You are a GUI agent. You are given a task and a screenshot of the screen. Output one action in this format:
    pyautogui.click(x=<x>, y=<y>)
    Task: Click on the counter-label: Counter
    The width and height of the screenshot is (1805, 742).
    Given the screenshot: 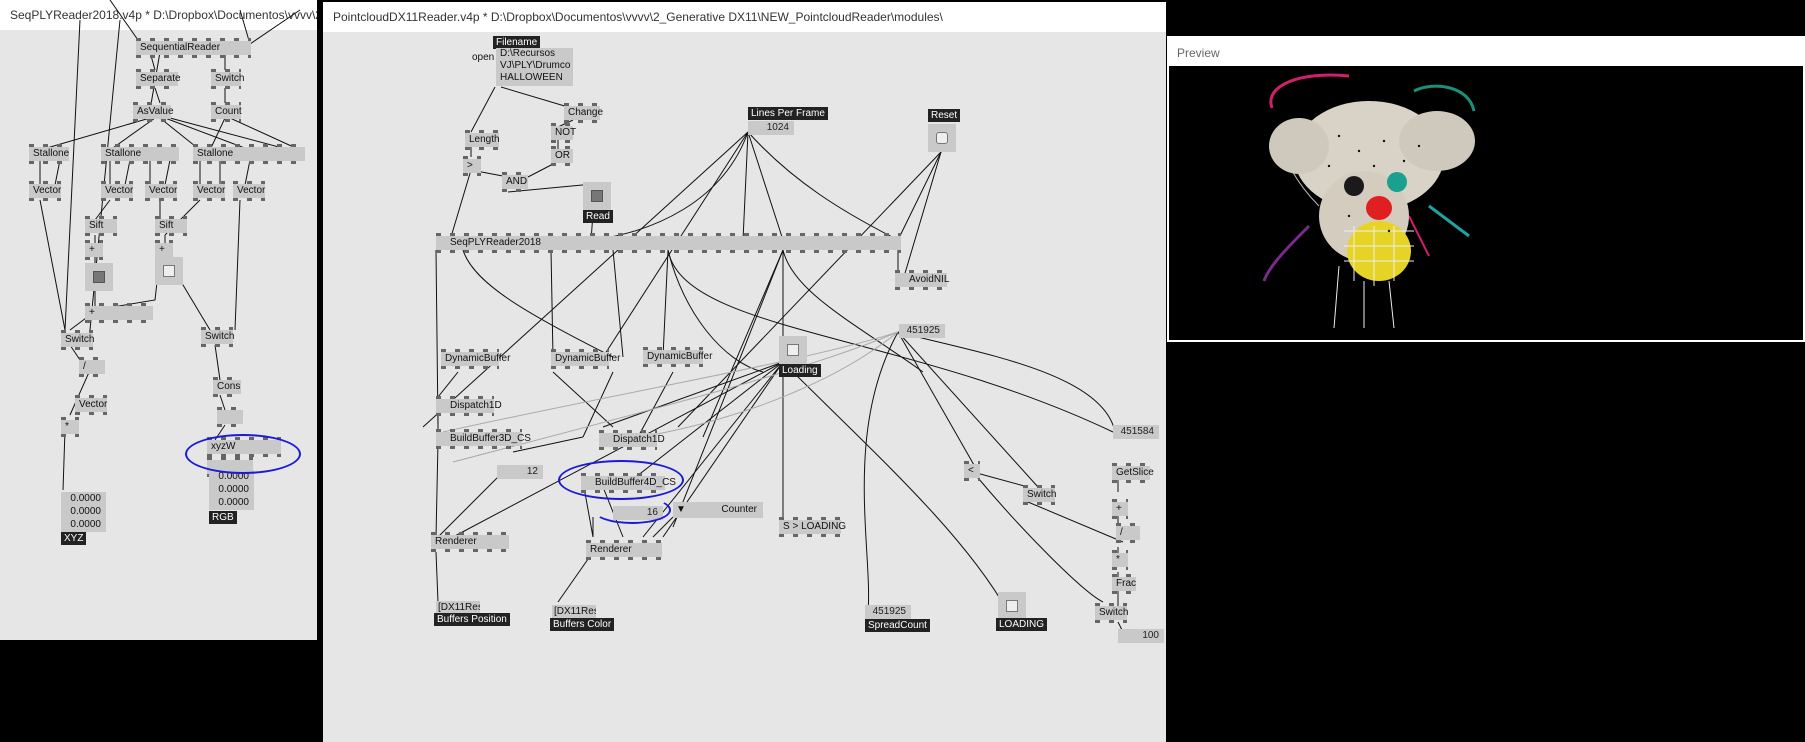 What is the action you would take?
    pyautogui.click(x=739, y=509)
    